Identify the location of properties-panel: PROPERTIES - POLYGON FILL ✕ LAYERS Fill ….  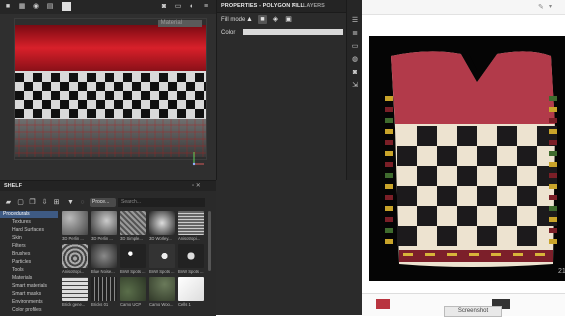
(281, 90).